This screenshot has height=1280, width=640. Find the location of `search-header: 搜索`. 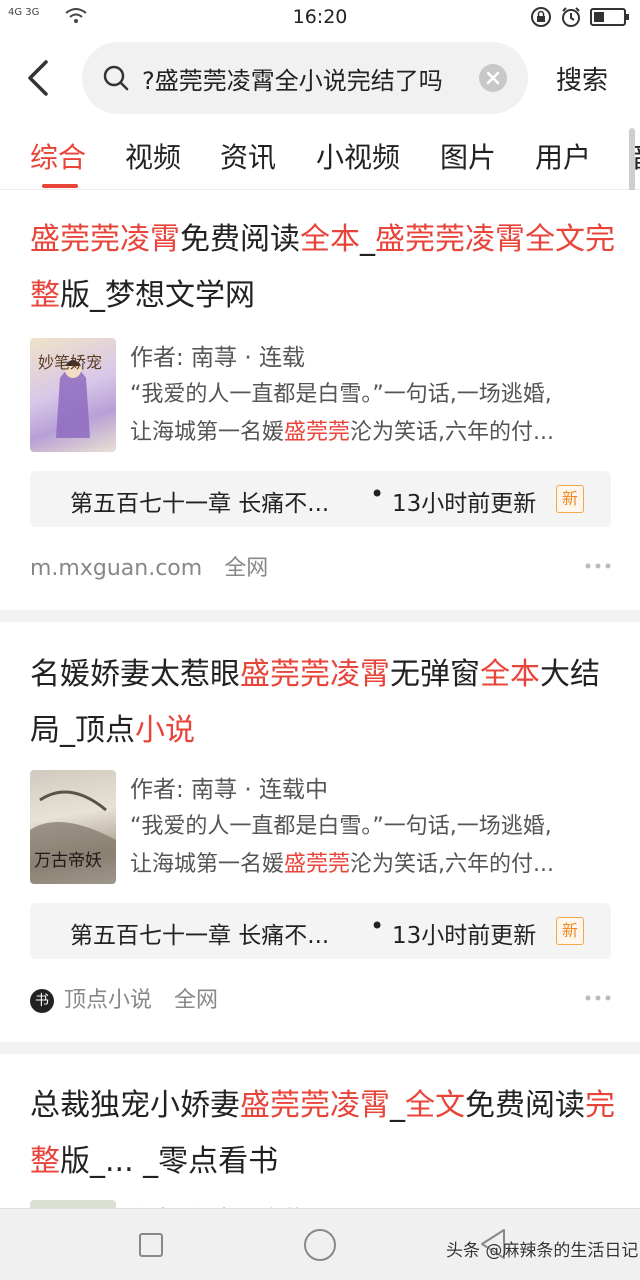

search-header: 搜索 is located at coordinates (320, 78).